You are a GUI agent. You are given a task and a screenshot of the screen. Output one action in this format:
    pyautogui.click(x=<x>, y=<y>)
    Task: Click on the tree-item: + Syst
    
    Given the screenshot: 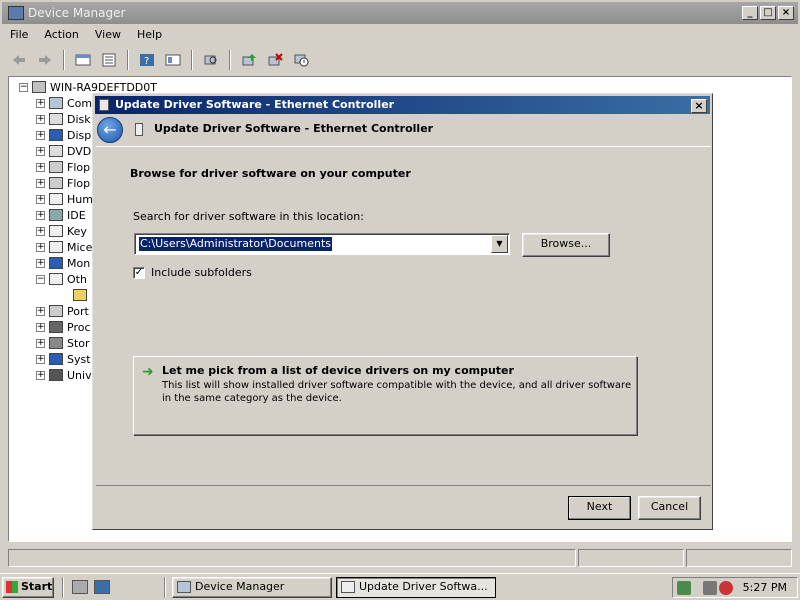 What is the action you would take?
    pyautogui.click(x=63, y=359)
    